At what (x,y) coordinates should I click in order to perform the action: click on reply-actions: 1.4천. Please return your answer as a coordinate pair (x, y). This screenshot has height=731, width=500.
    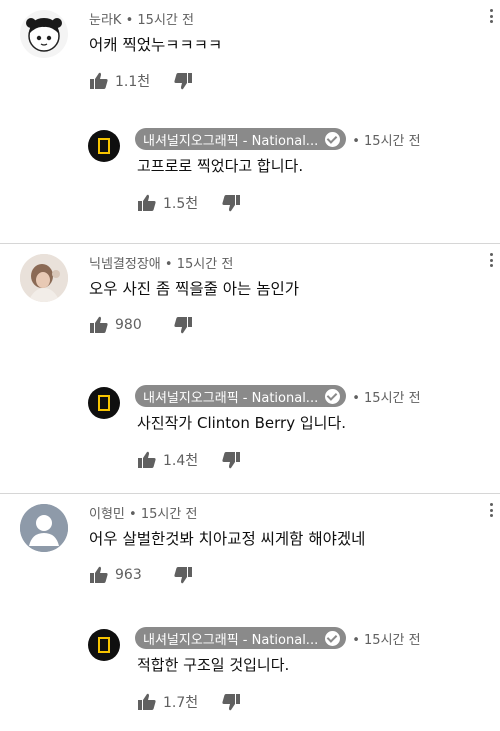
    Looking at the image, I should click on (189, 460).